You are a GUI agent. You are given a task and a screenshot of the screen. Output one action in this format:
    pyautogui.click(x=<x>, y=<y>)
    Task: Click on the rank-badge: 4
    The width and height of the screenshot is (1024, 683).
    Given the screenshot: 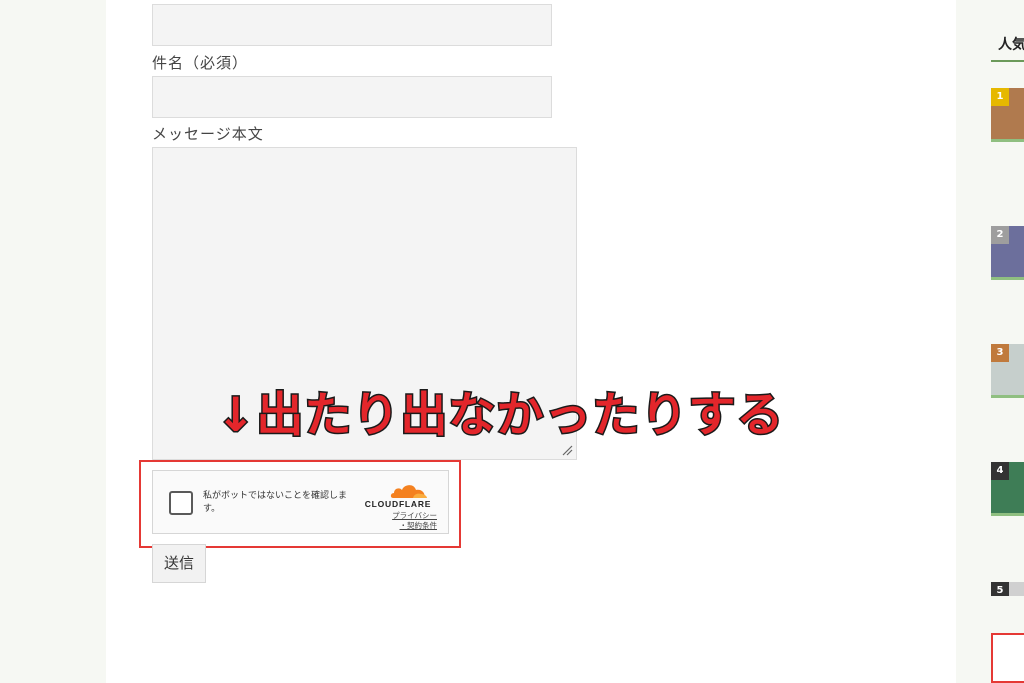 What is the action you would take?
    pyautogui.click(x=1000, y=471)
    